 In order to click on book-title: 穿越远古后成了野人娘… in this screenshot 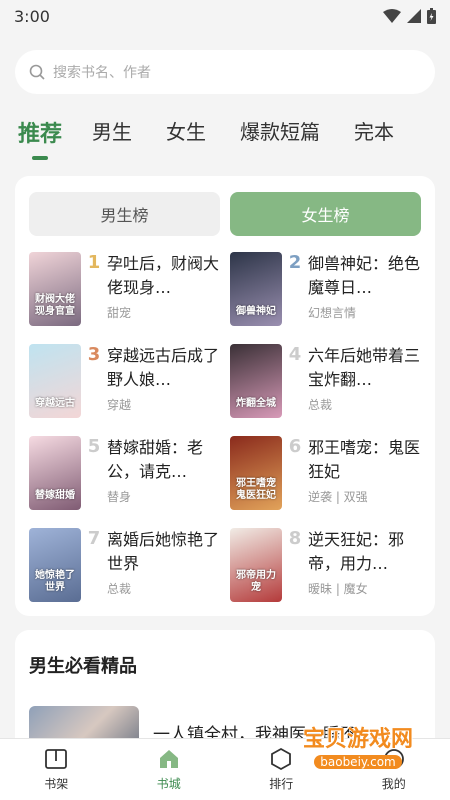, I will do `click(163, 367)`.